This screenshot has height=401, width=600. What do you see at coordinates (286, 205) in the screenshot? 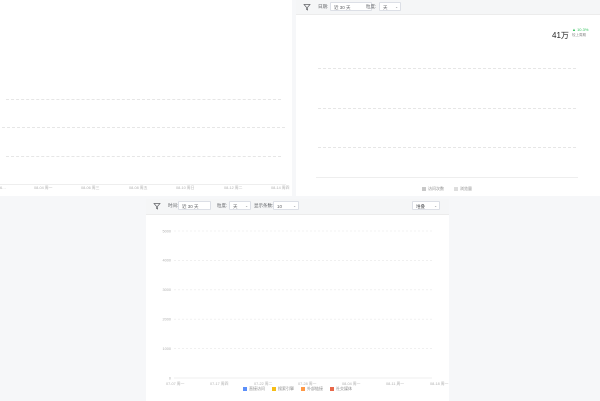
I see `topn-select: 10 ⌄` at bounding box center [286, 205].